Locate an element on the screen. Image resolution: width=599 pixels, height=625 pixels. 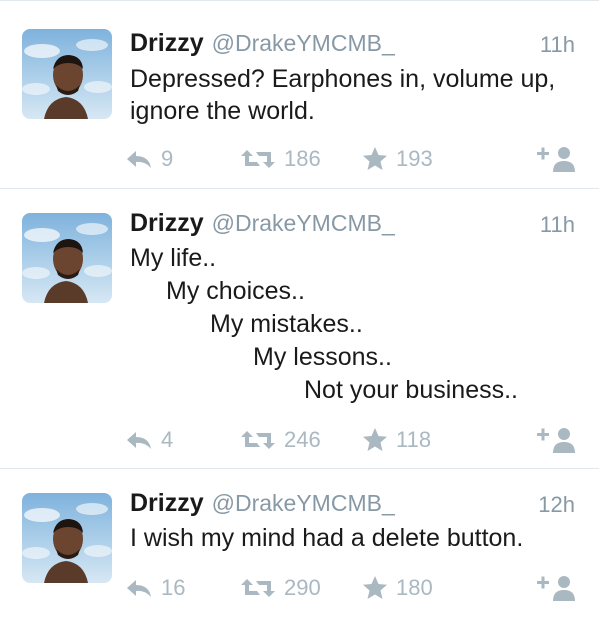
reply-button: 9 is located at coordinates (149, 159).